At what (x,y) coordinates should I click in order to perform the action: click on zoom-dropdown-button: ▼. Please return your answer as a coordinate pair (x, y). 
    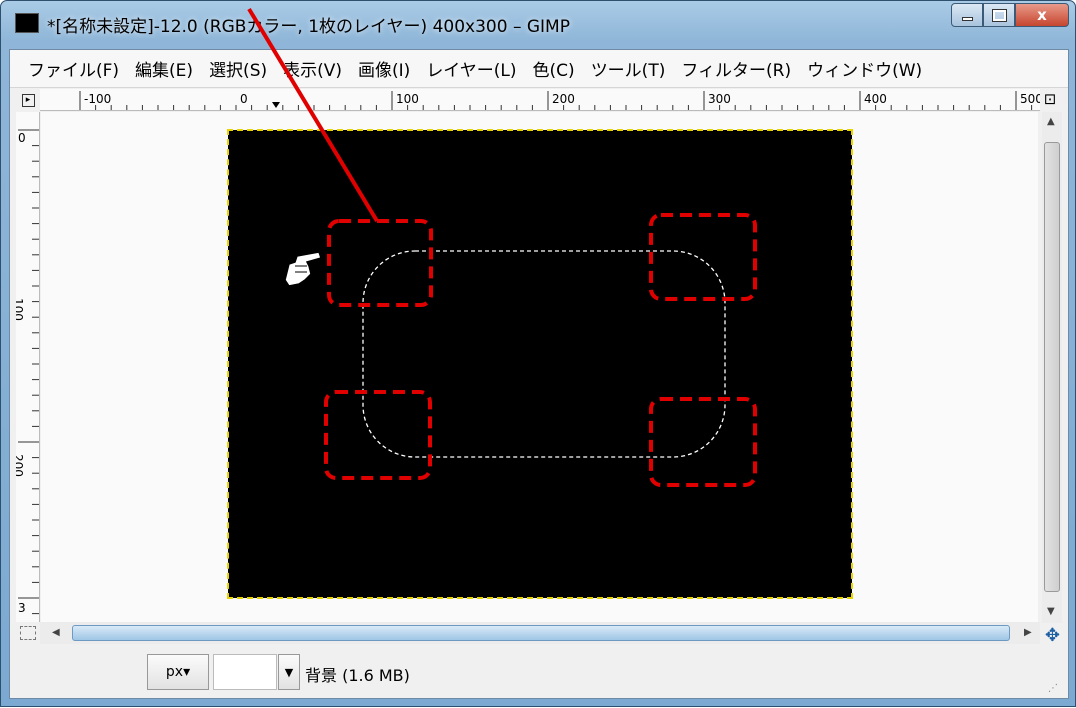
    Looking at the image, I should click on (289, 672).